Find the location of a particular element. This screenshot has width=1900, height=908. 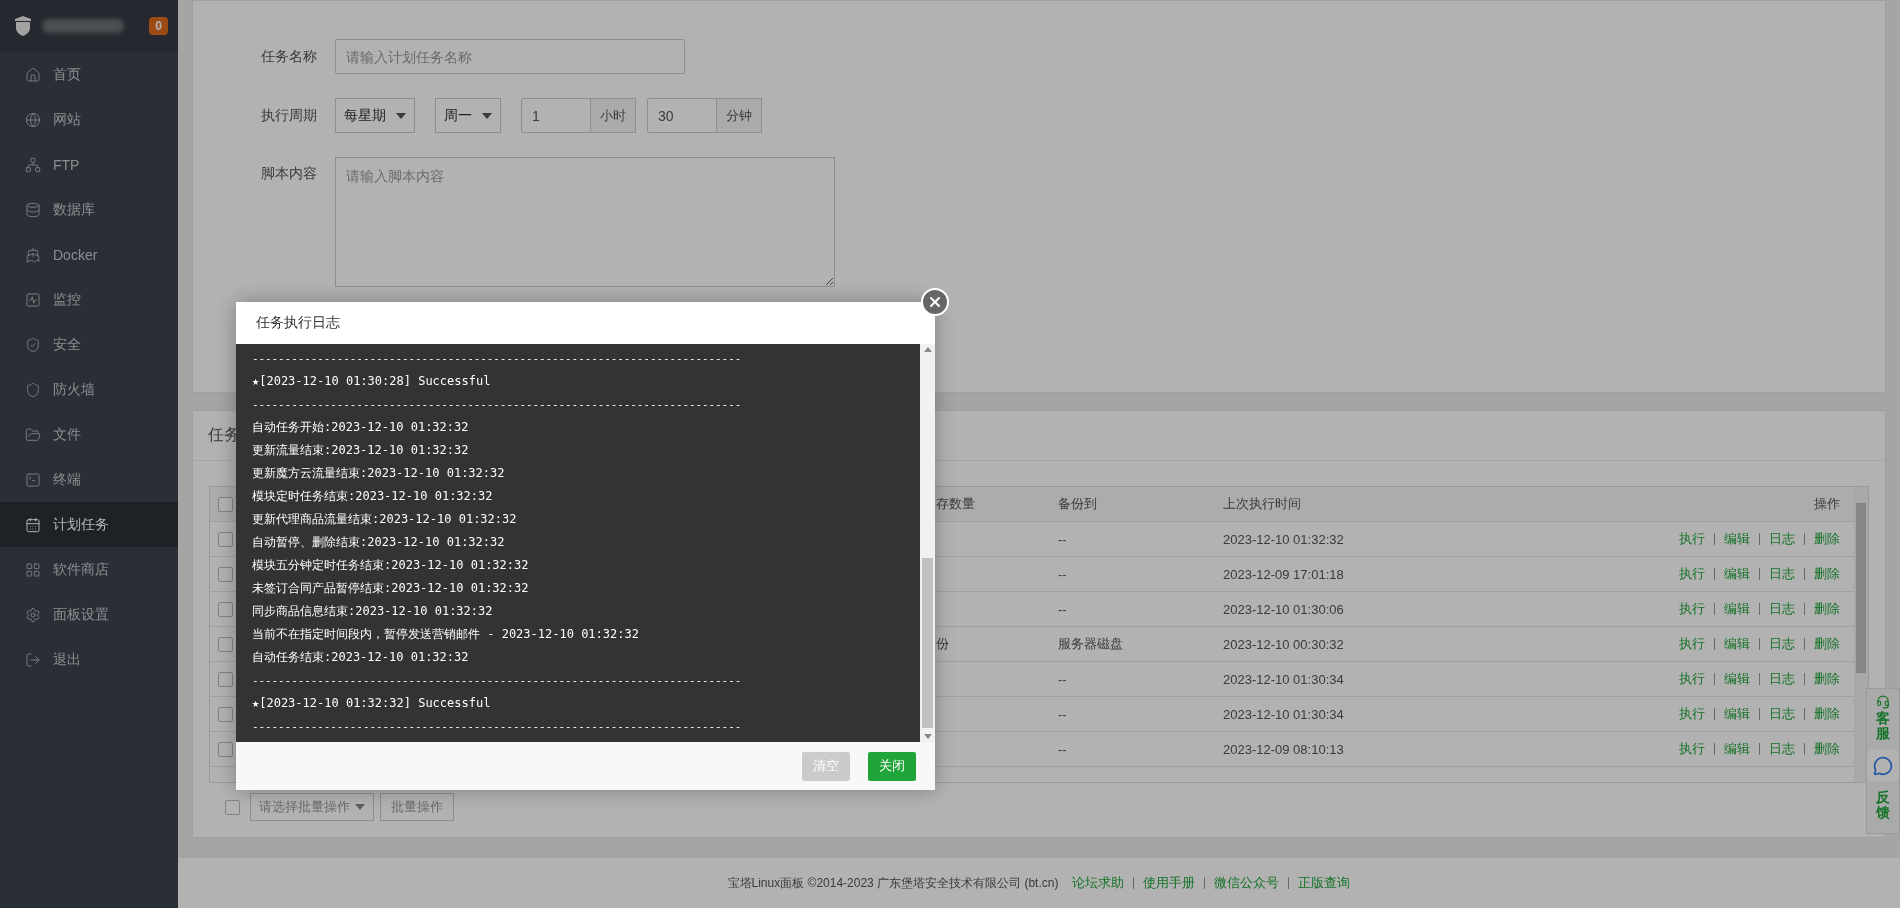

sidebar-item: 退出 is located at coordinates (89, 659).